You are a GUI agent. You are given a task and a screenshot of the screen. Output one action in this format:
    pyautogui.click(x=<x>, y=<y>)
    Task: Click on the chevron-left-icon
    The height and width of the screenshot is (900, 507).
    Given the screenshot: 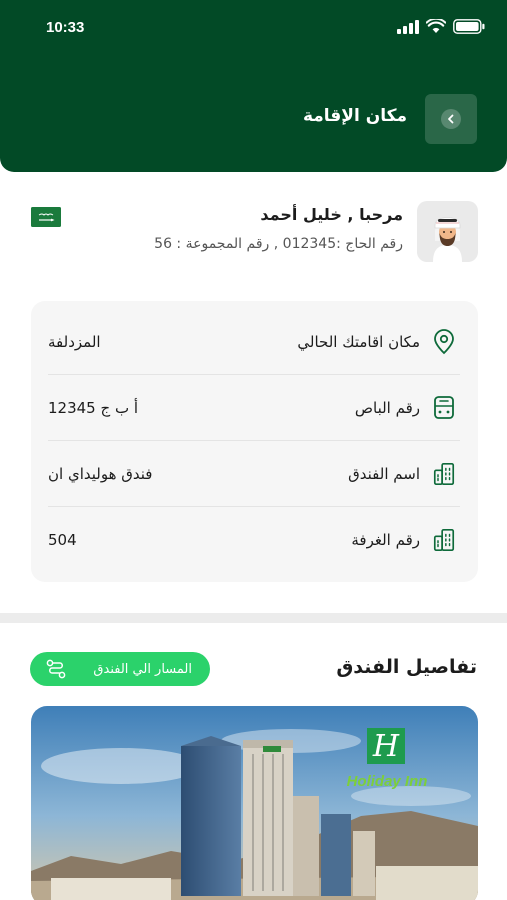 What is the action you would take?
    pyautogui.click(x=451, y=119)
    